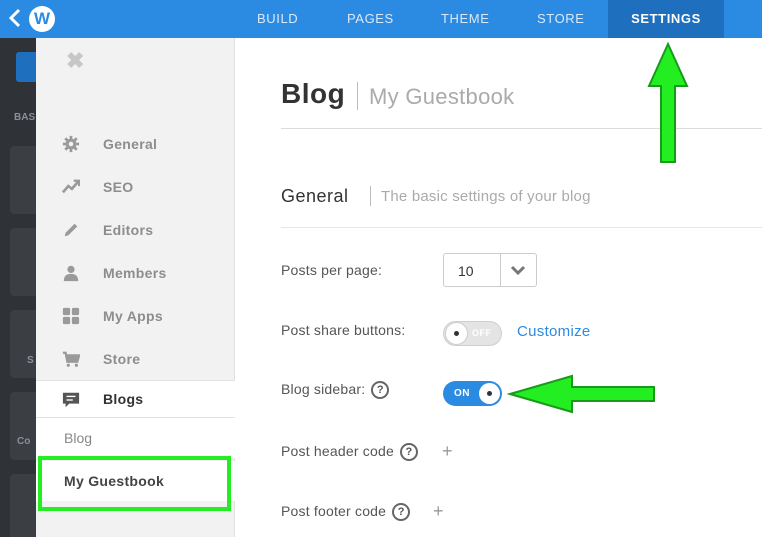 The image size is (762, 537). Describe the element at coordinates (78, 438) in the screenshot. I see `sidebar-subitem-label: Blog` at that location.